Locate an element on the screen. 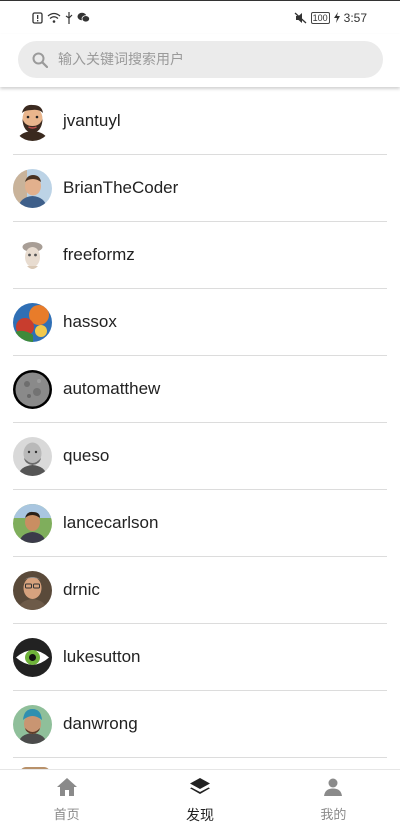  list-item: jvantuyl is located at coordinates (200, 121).